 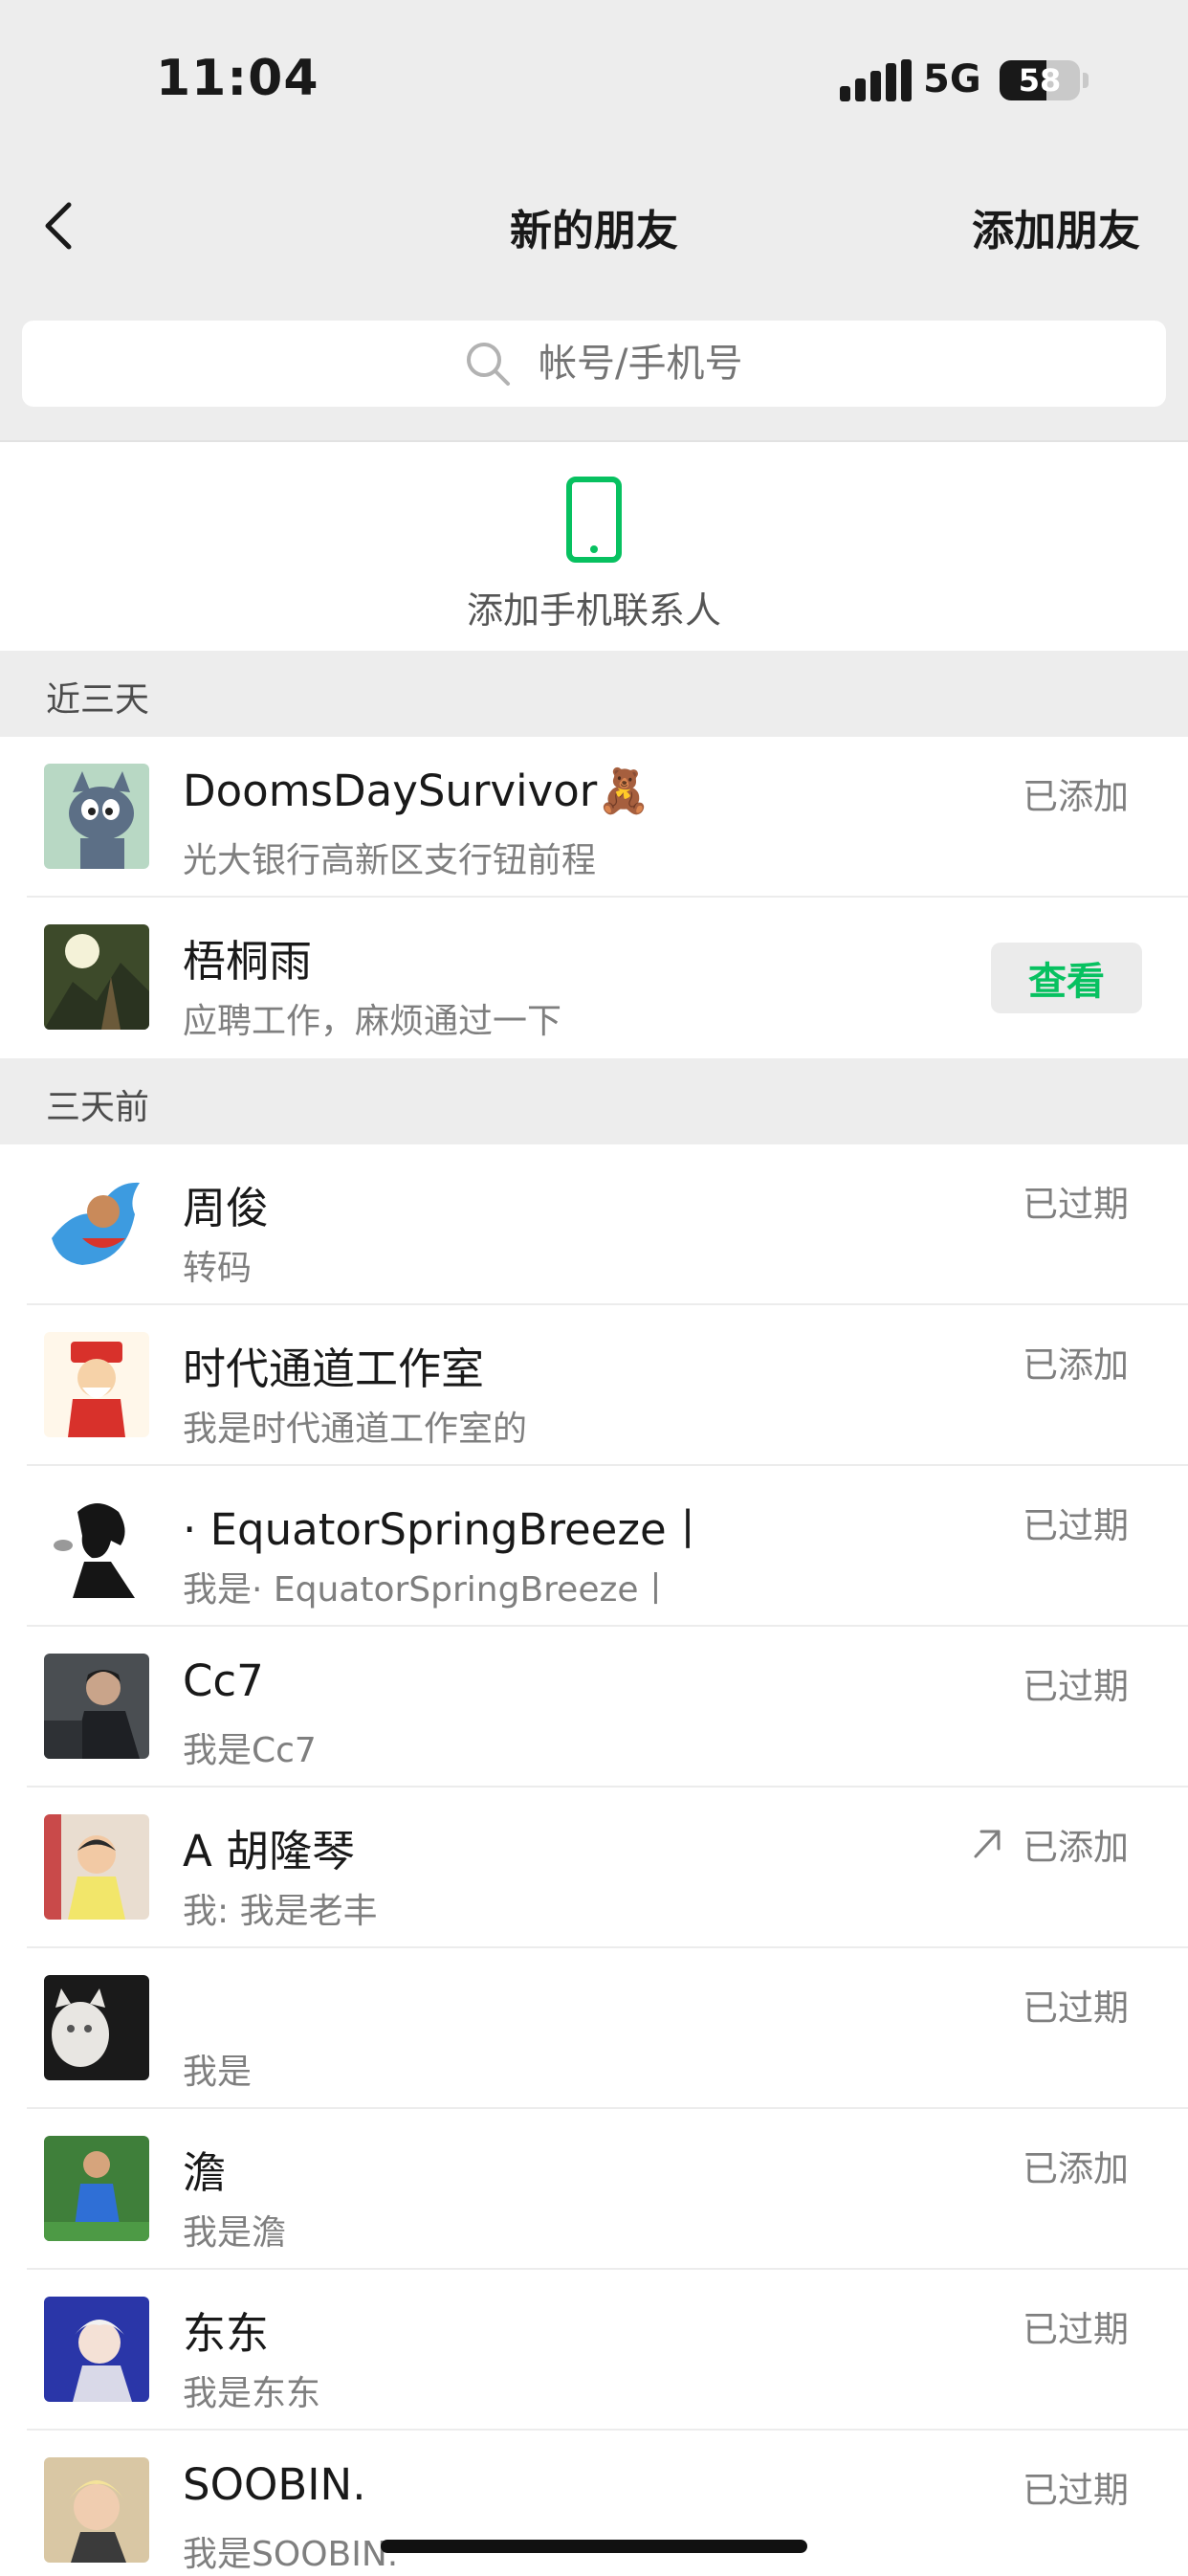 I want to click on friend-name: A 胡隆琴, so click(x=269, y=1851).